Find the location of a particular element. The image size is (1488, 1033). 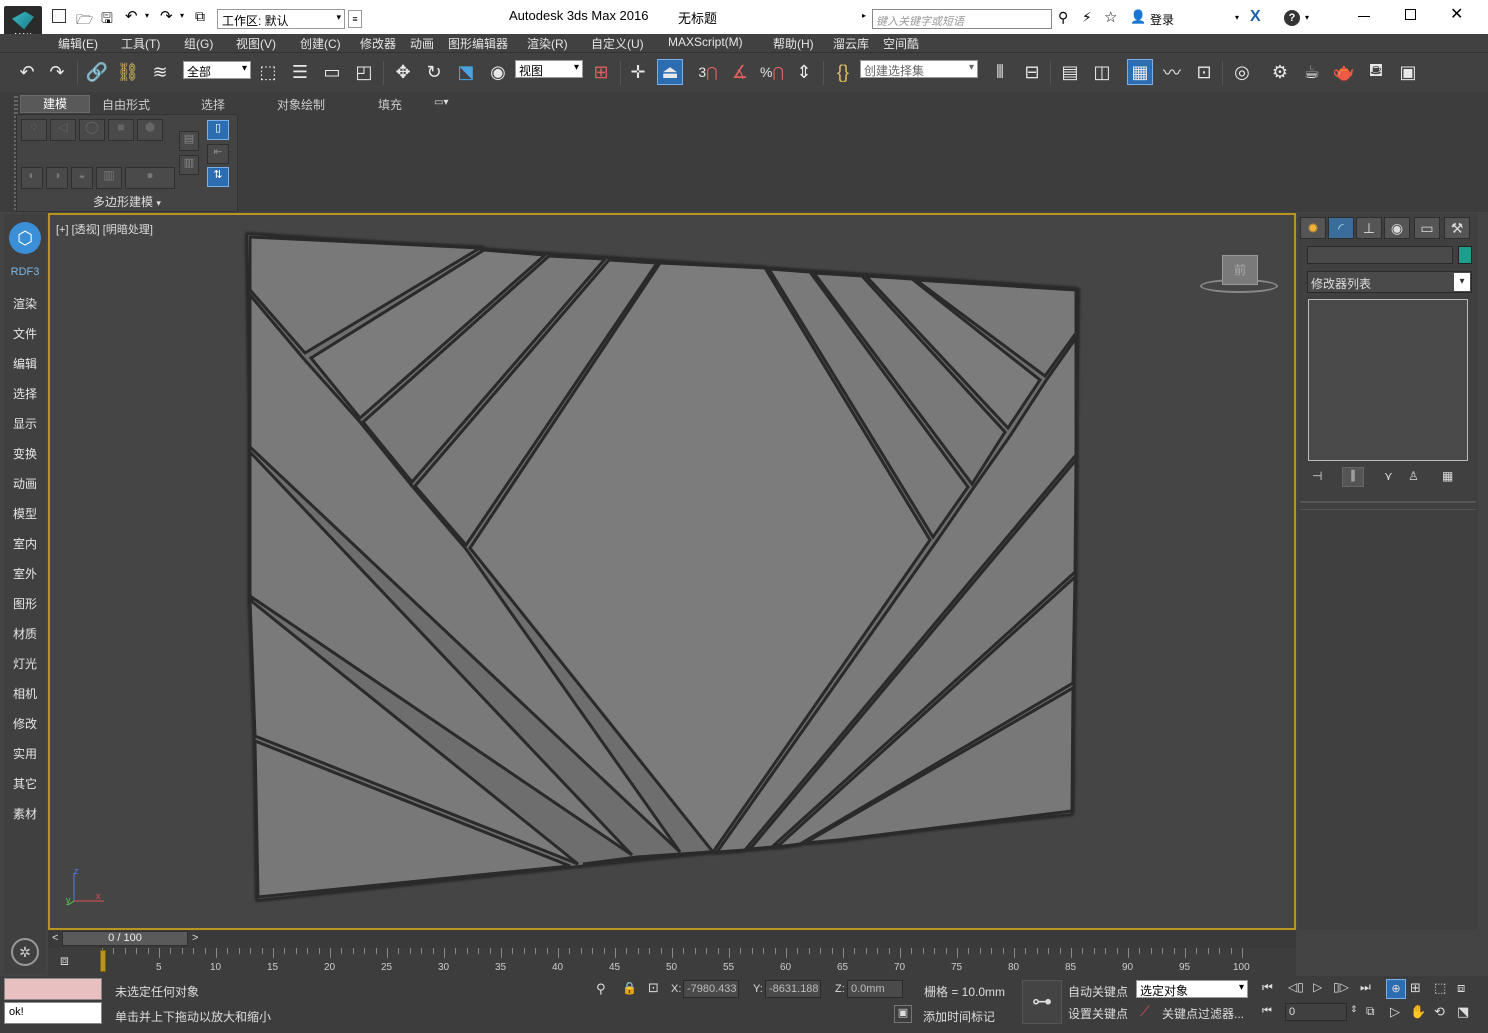

menu-create: 创建(C) is located at coordinates (320, 43).